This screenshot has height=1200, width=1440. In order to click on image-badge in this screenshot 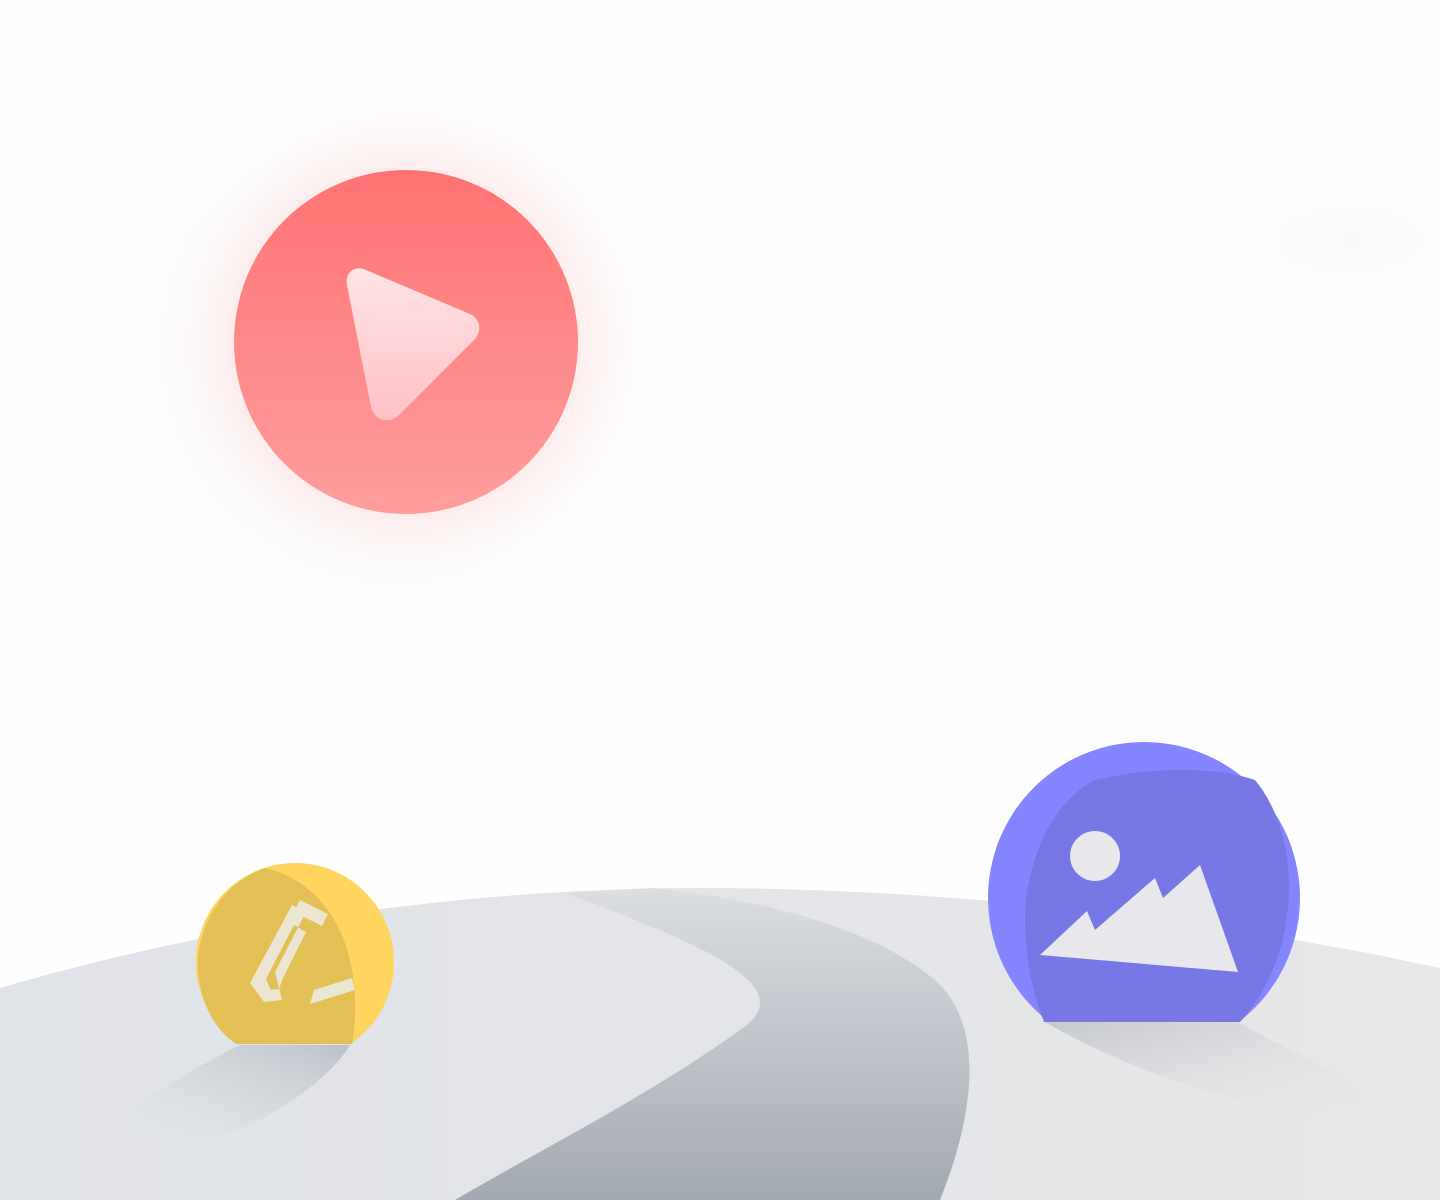, I will do `click(1144, 882)`.